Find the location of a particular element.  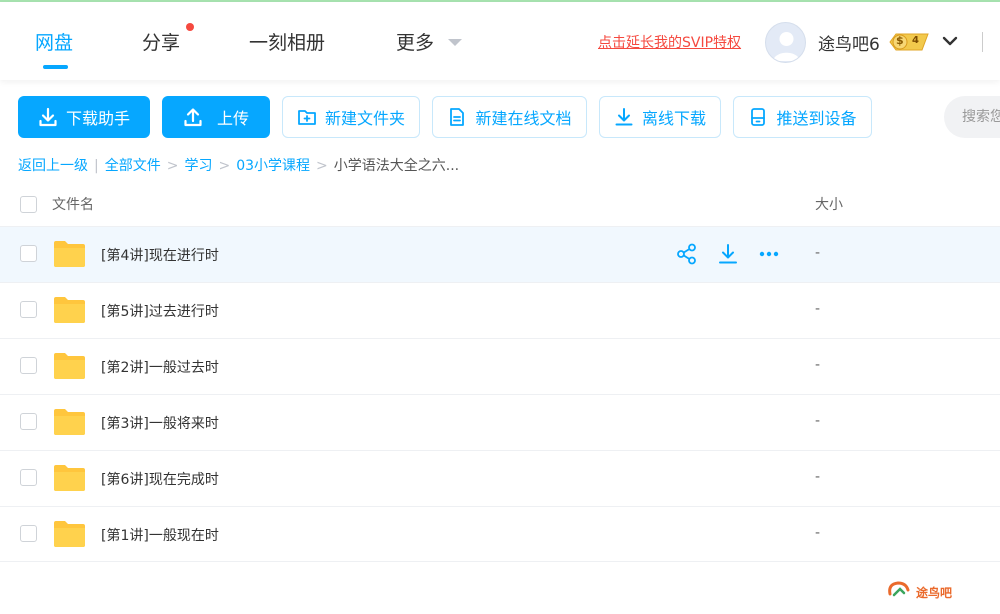

download-helper-button: 下载助手 is located at coordinates (84, 117).